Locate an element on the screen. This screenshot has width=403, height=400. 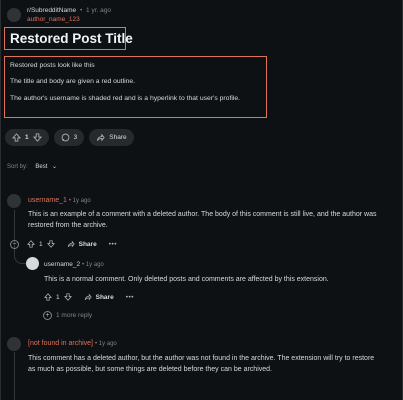
sort-value: Best is located at coordinates (41, 167).